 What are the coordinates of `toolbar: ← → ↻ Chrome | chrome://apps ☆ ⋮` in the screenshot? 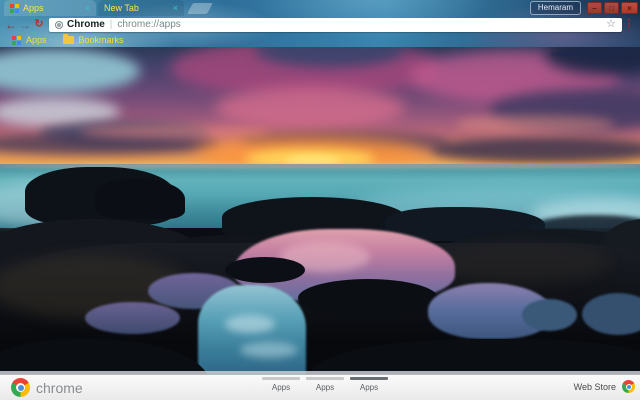 It's located at (320, 24).